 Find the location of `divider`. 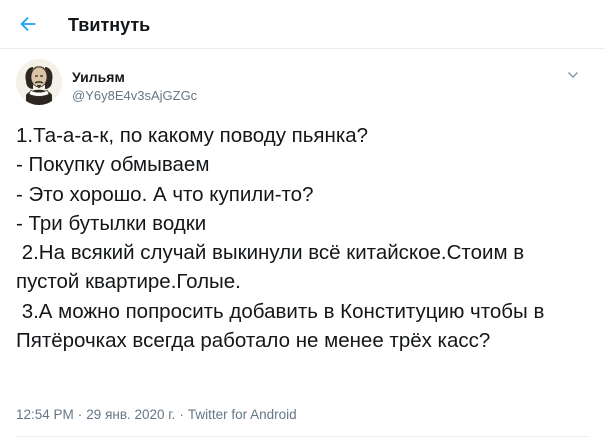

divider is located at coordinates (302, 436).